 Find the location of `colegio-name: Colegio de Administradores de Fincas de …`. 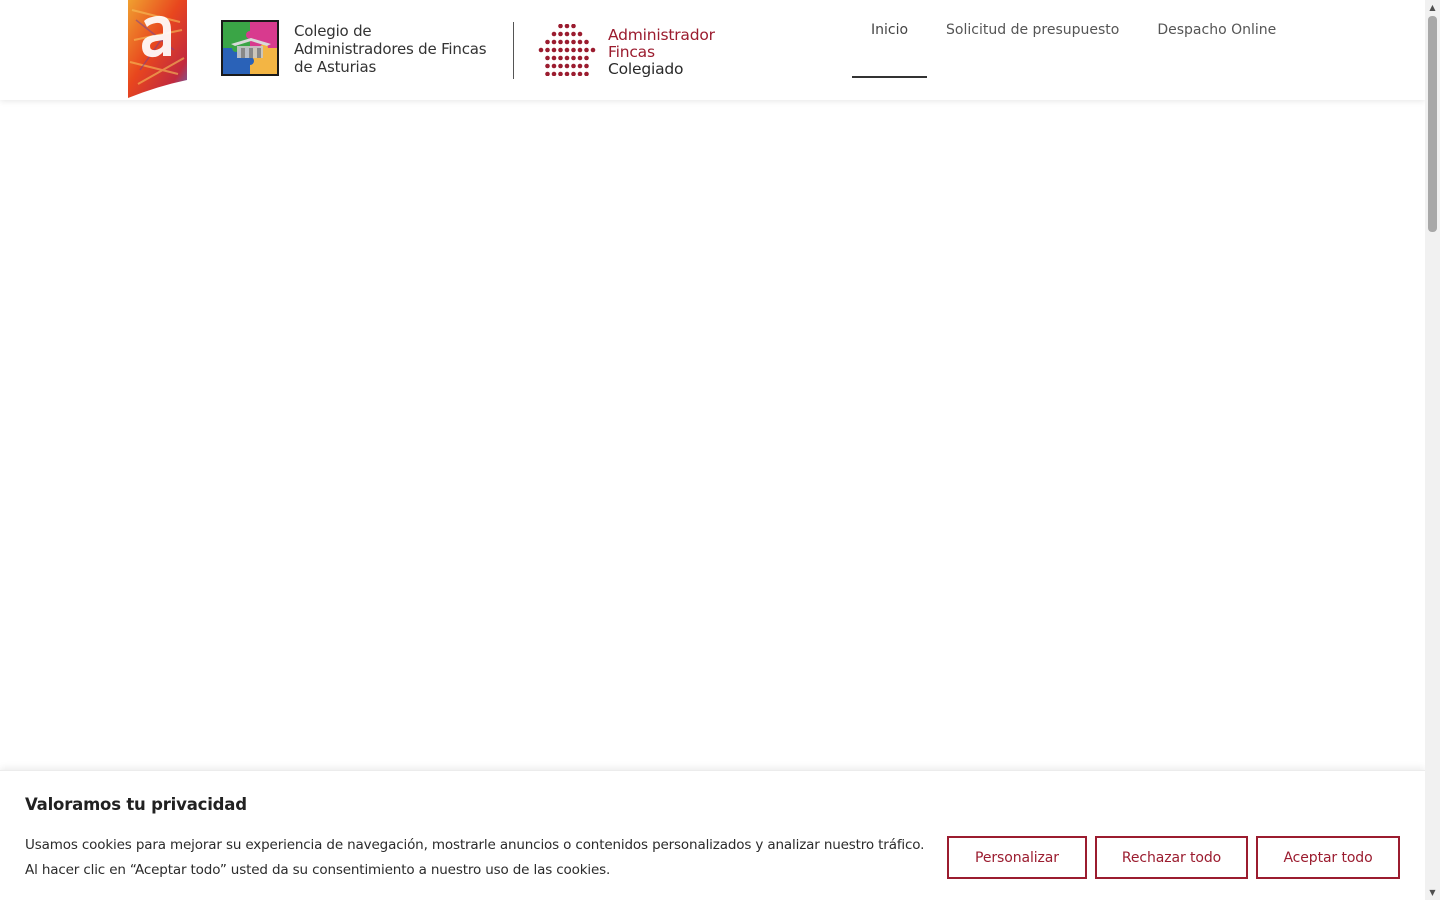

colegio-name: Colegio de Administradores de Fincas de … is located at coordinates (400, 49).